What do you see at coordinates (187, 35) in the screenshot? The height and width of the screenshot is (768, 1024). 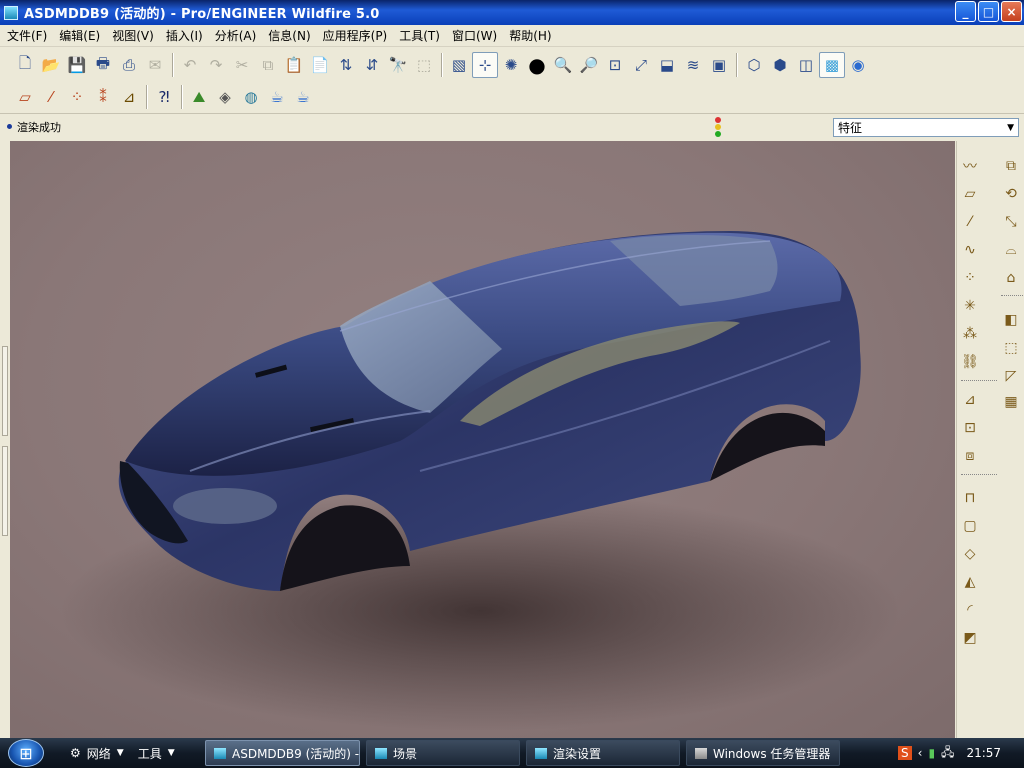 I see `menu-insert: 插入(I)` at bounding box center [187, 35].